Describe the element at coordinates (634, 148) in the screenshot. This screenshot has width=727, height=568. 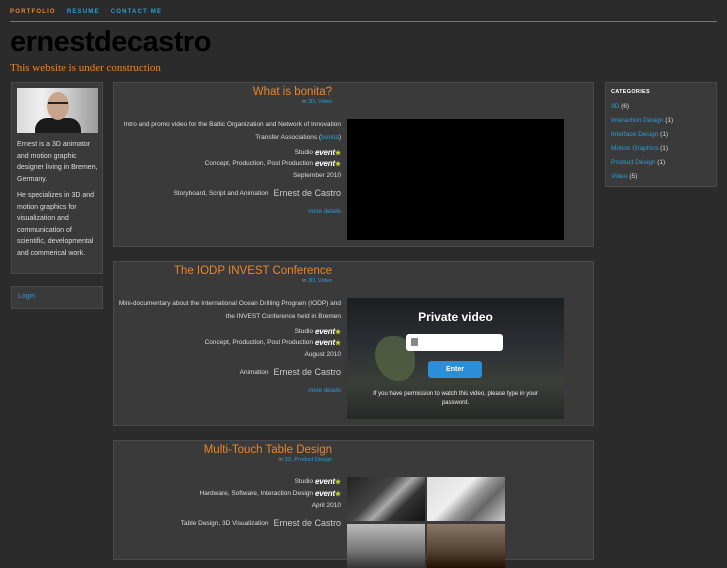
I see `category-link-motion-graphics: Motion Graphics` at that location.